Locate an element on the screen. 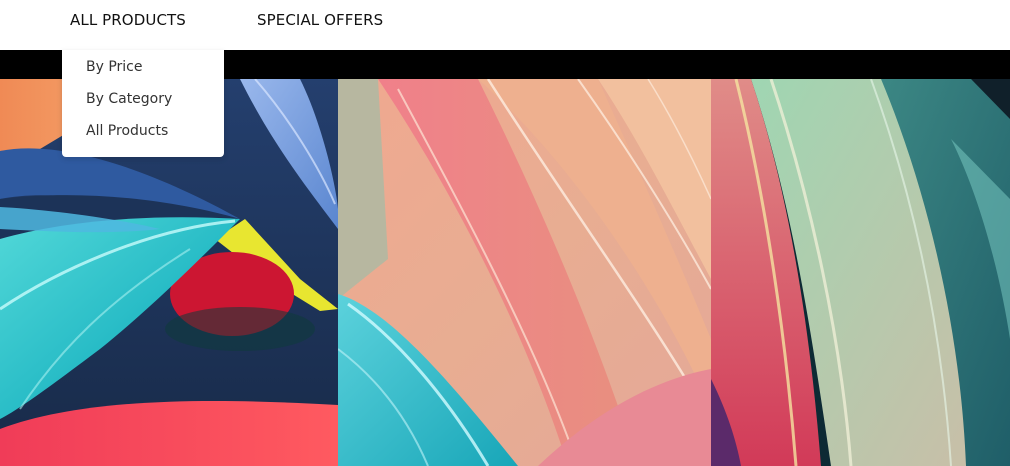  nav-special-offers: SPECIAL OFFERS is located at coordinates (320, 20).